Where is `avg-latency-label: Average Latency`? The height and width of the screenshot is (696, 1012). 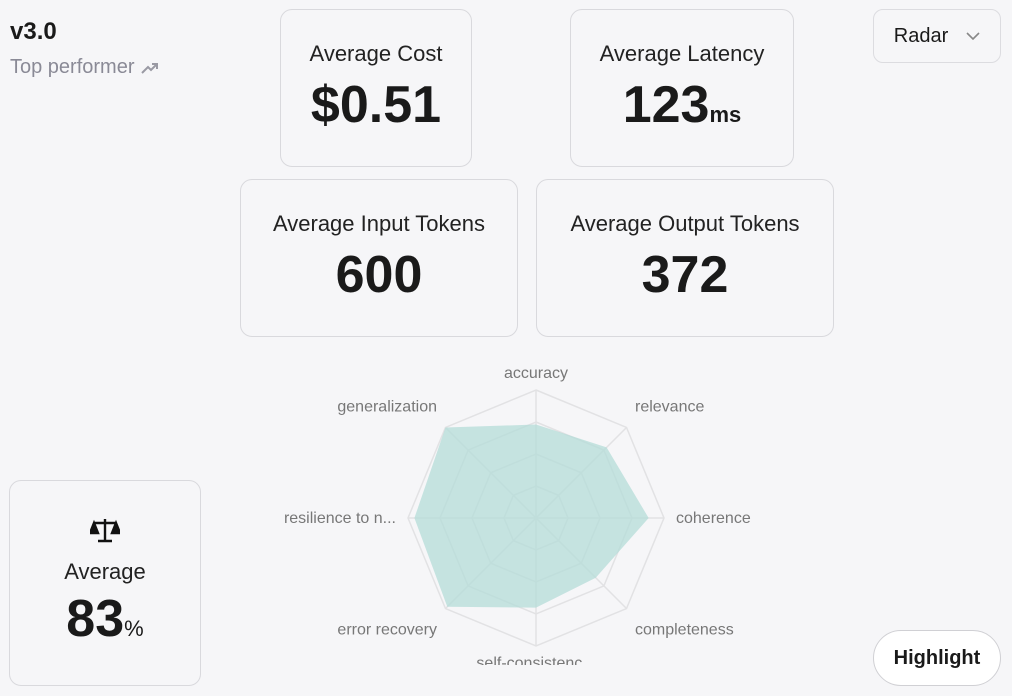
avg-latency-label: Average Latency is located at coordinates (682, 53).